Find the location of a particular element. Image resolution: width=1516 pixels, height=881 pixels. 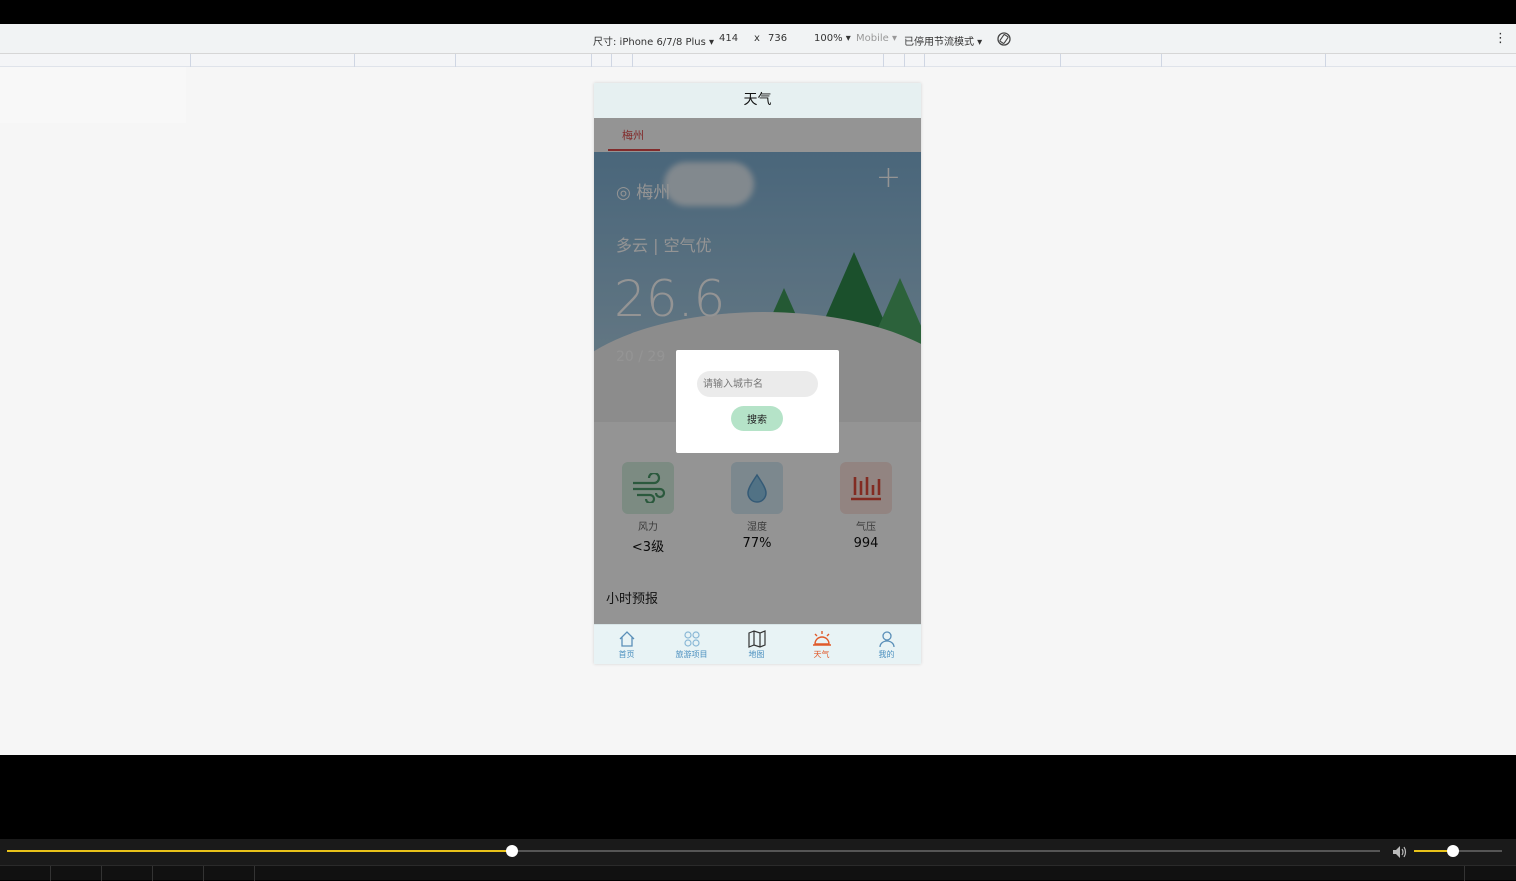

tab-weather: 天气 is located at coordinates (821, 645).